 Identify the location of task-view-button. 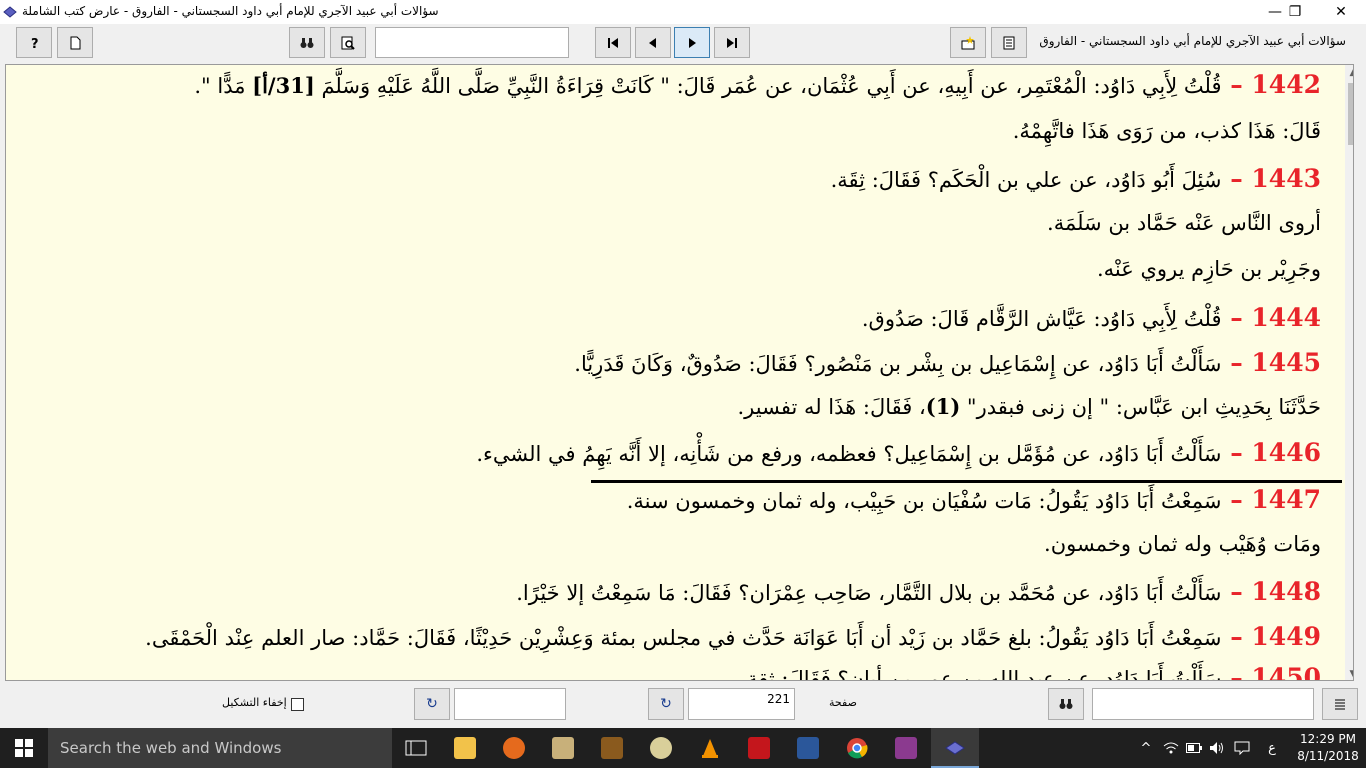
(416, 748).